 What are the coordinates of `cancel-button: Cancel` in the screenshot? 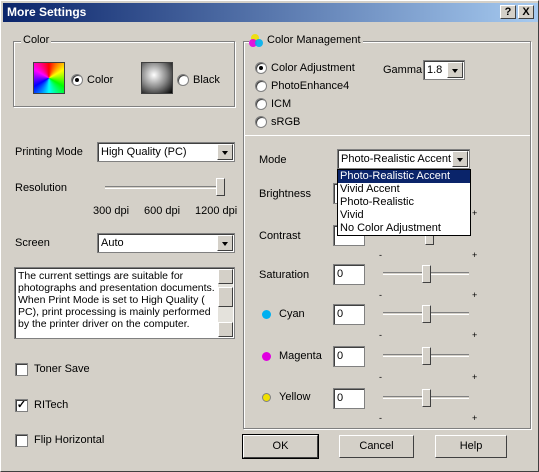 It's located at (376, 446).